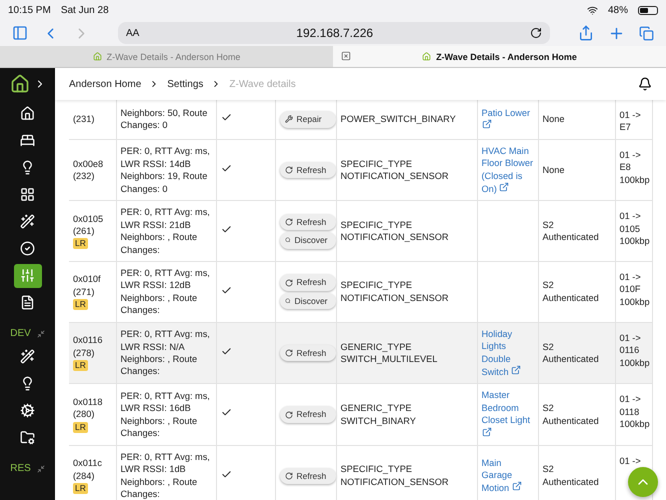 The image size is (666, 500). I want to click on stats-text: PER: 0, RTT Avg: ms, LWR RSSI: 1dB Neighbors: , Route Changes:, so click(165, 475).